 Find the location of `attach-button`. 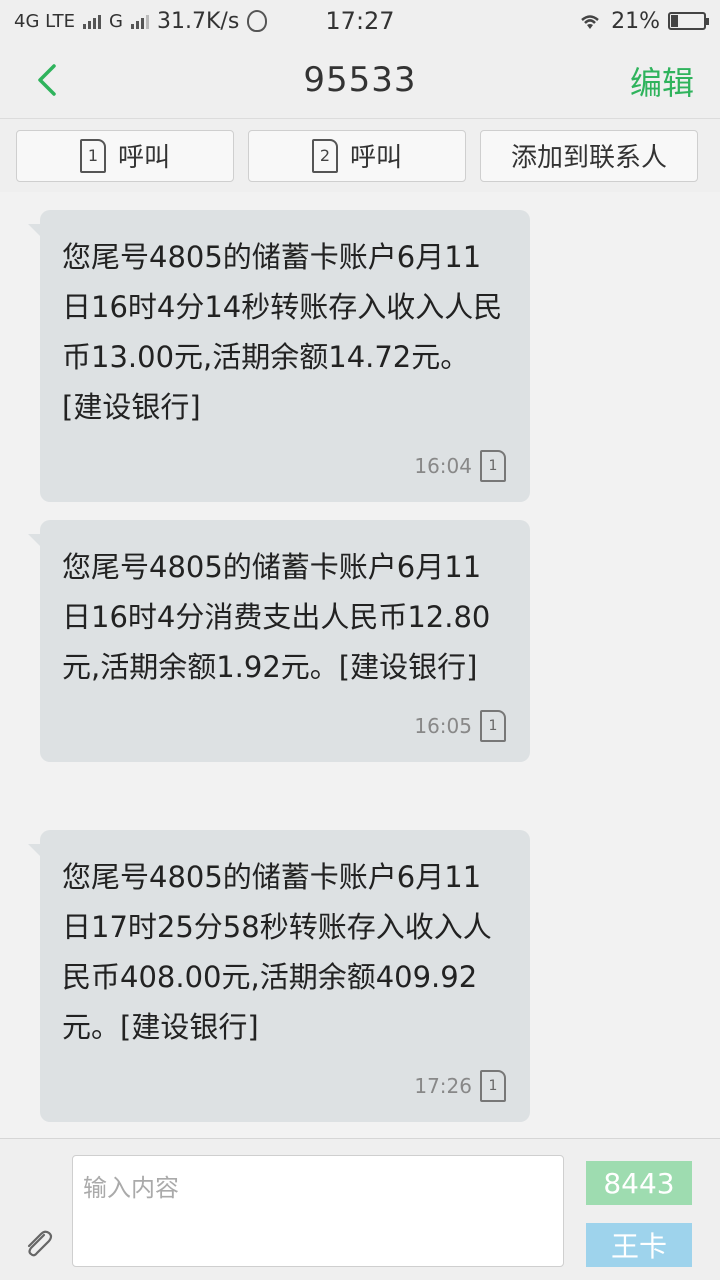

attach-button is located at coordinates (38, 1243).